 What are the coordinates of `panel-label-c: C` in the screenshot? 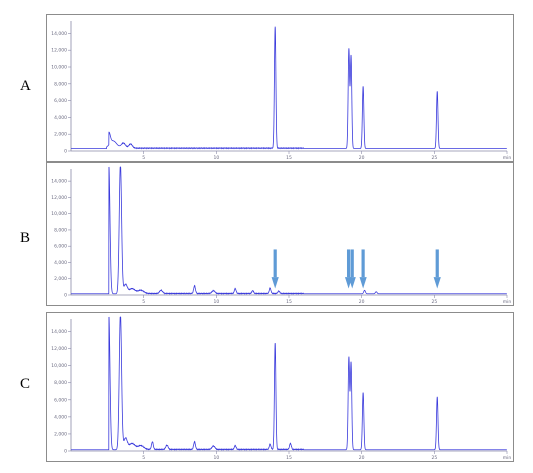 It's located at (25, 384).